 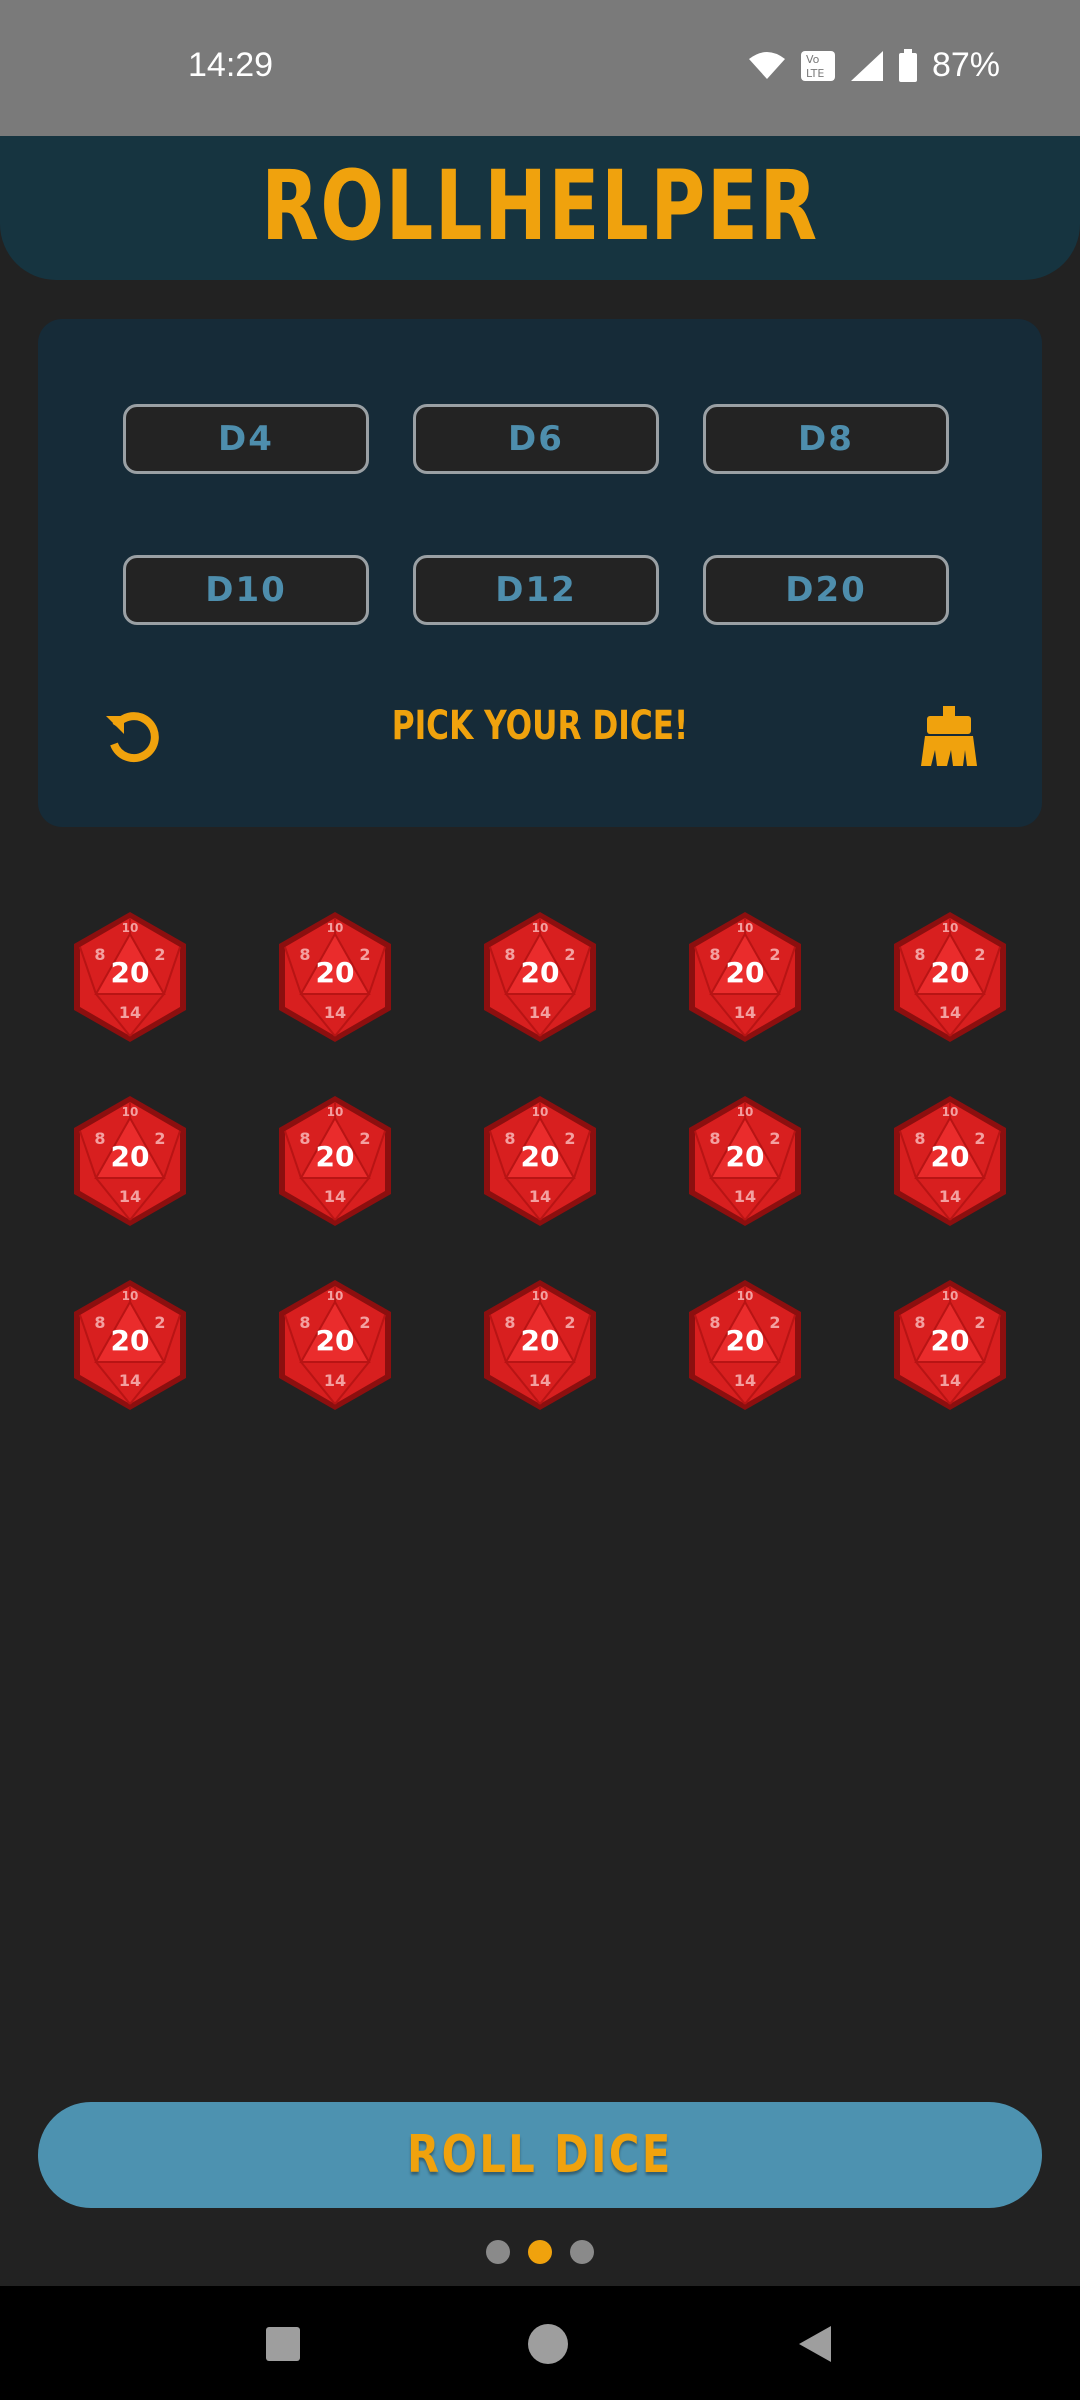 I want to click on back-triangle-icon, so click(x=815, y=2344).